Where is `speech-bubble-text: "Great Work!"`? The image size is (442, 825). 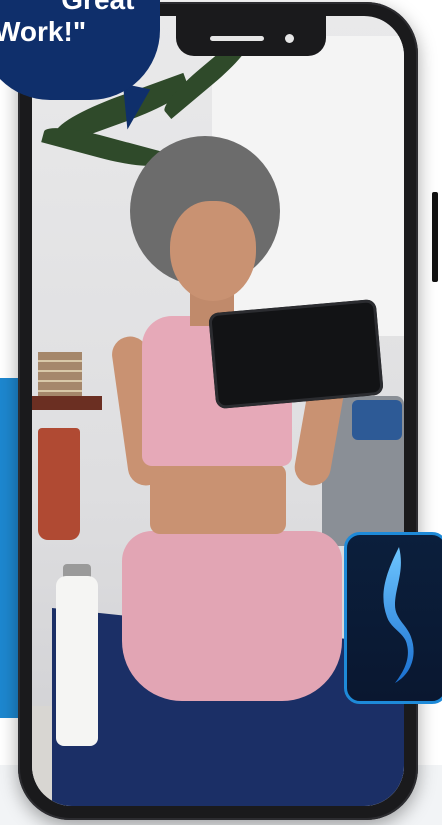
speech-bubble-text: "Great Work!" is located at coordinates (70, 24).